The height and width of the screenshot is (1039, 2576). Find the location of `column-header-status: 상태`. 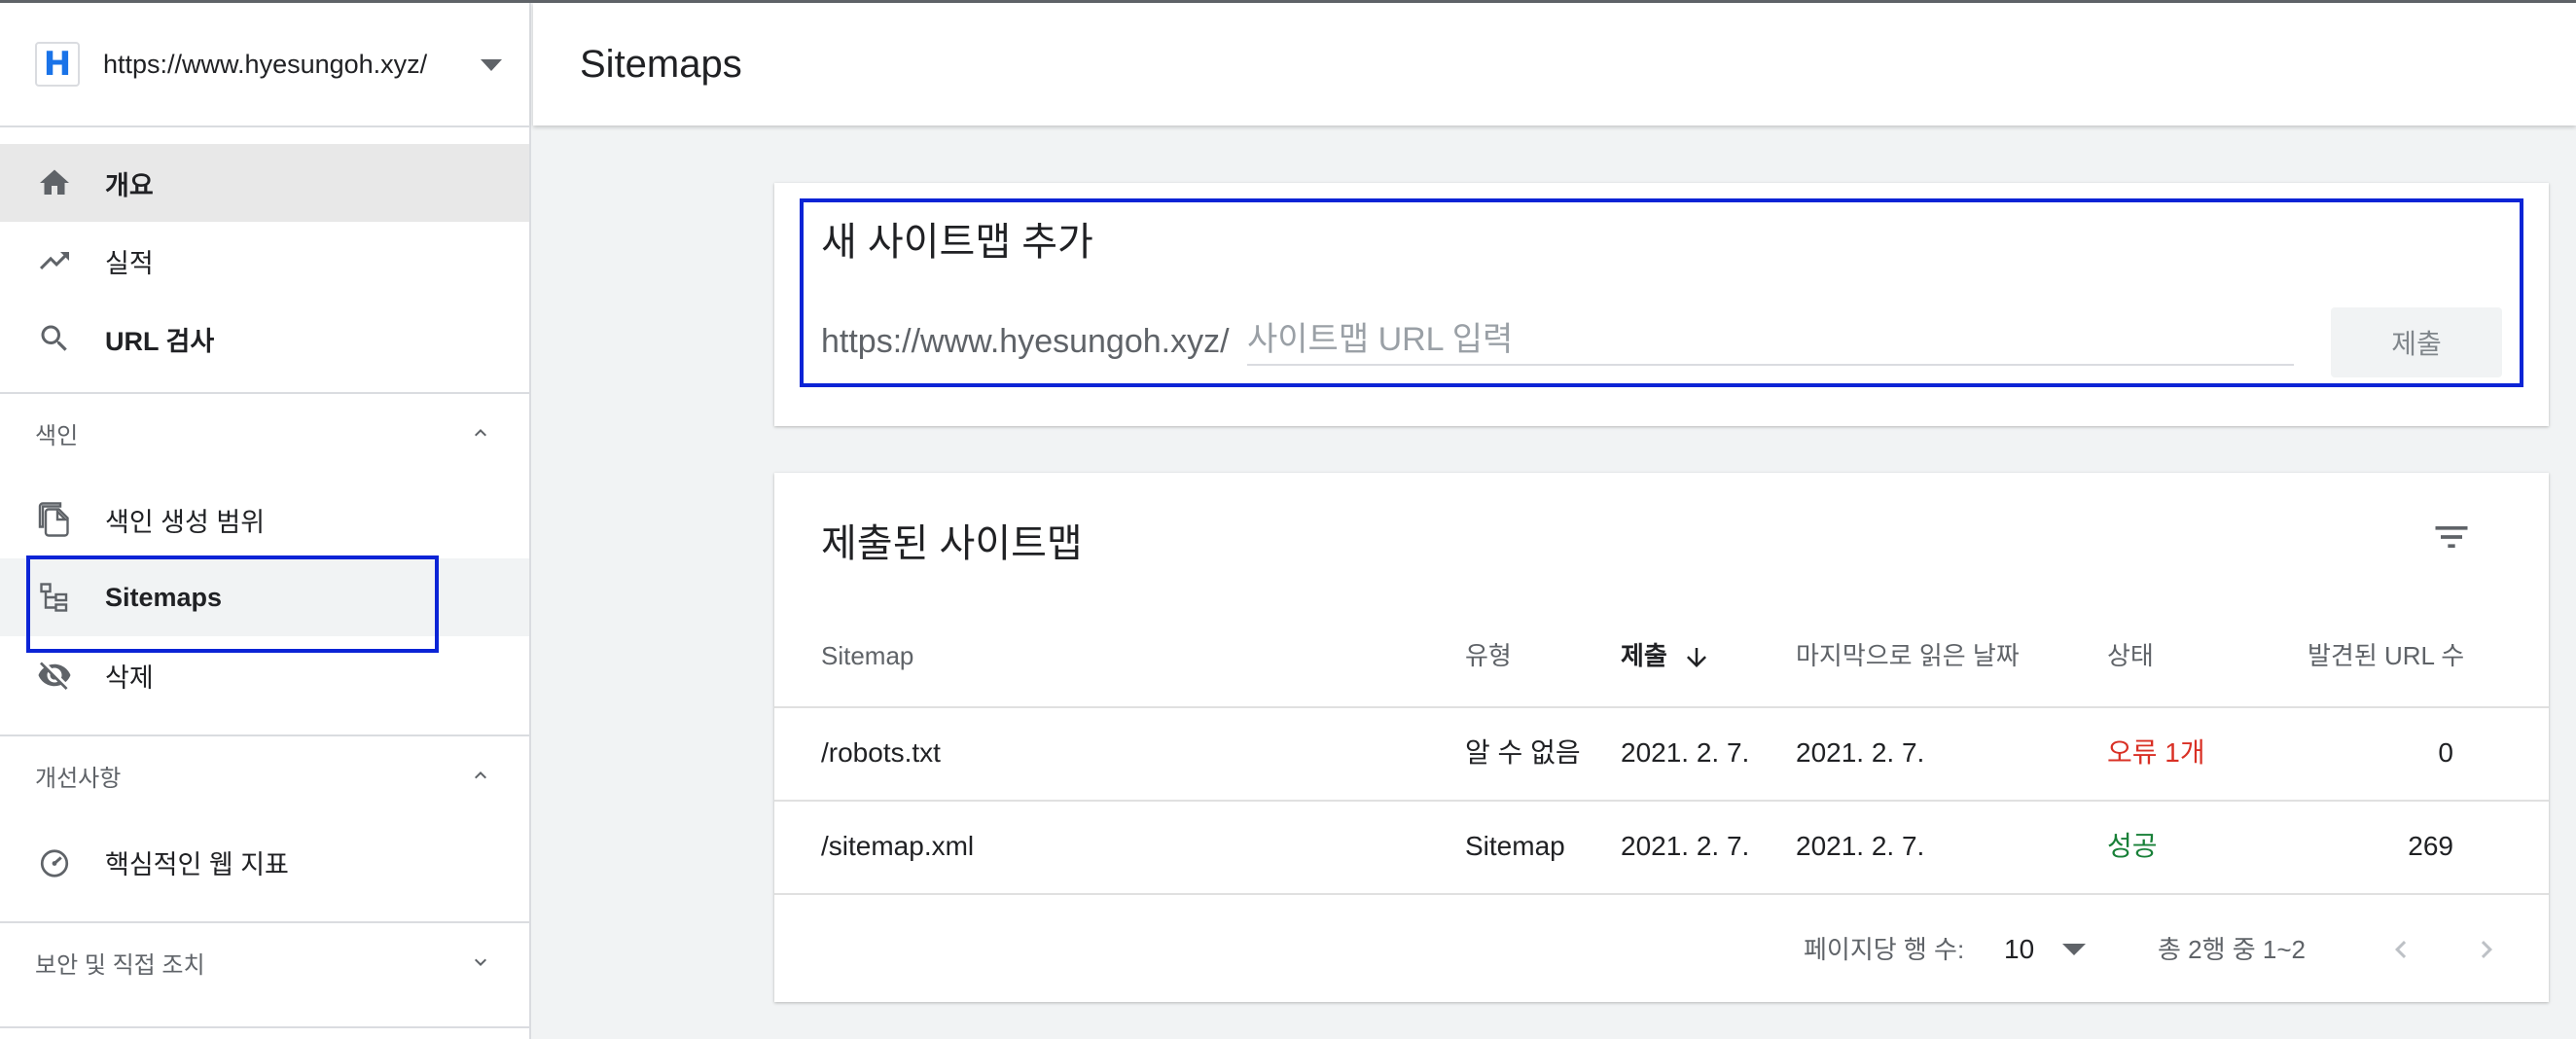

column-header-status: 상태 is located at coordinates (2130, 655).